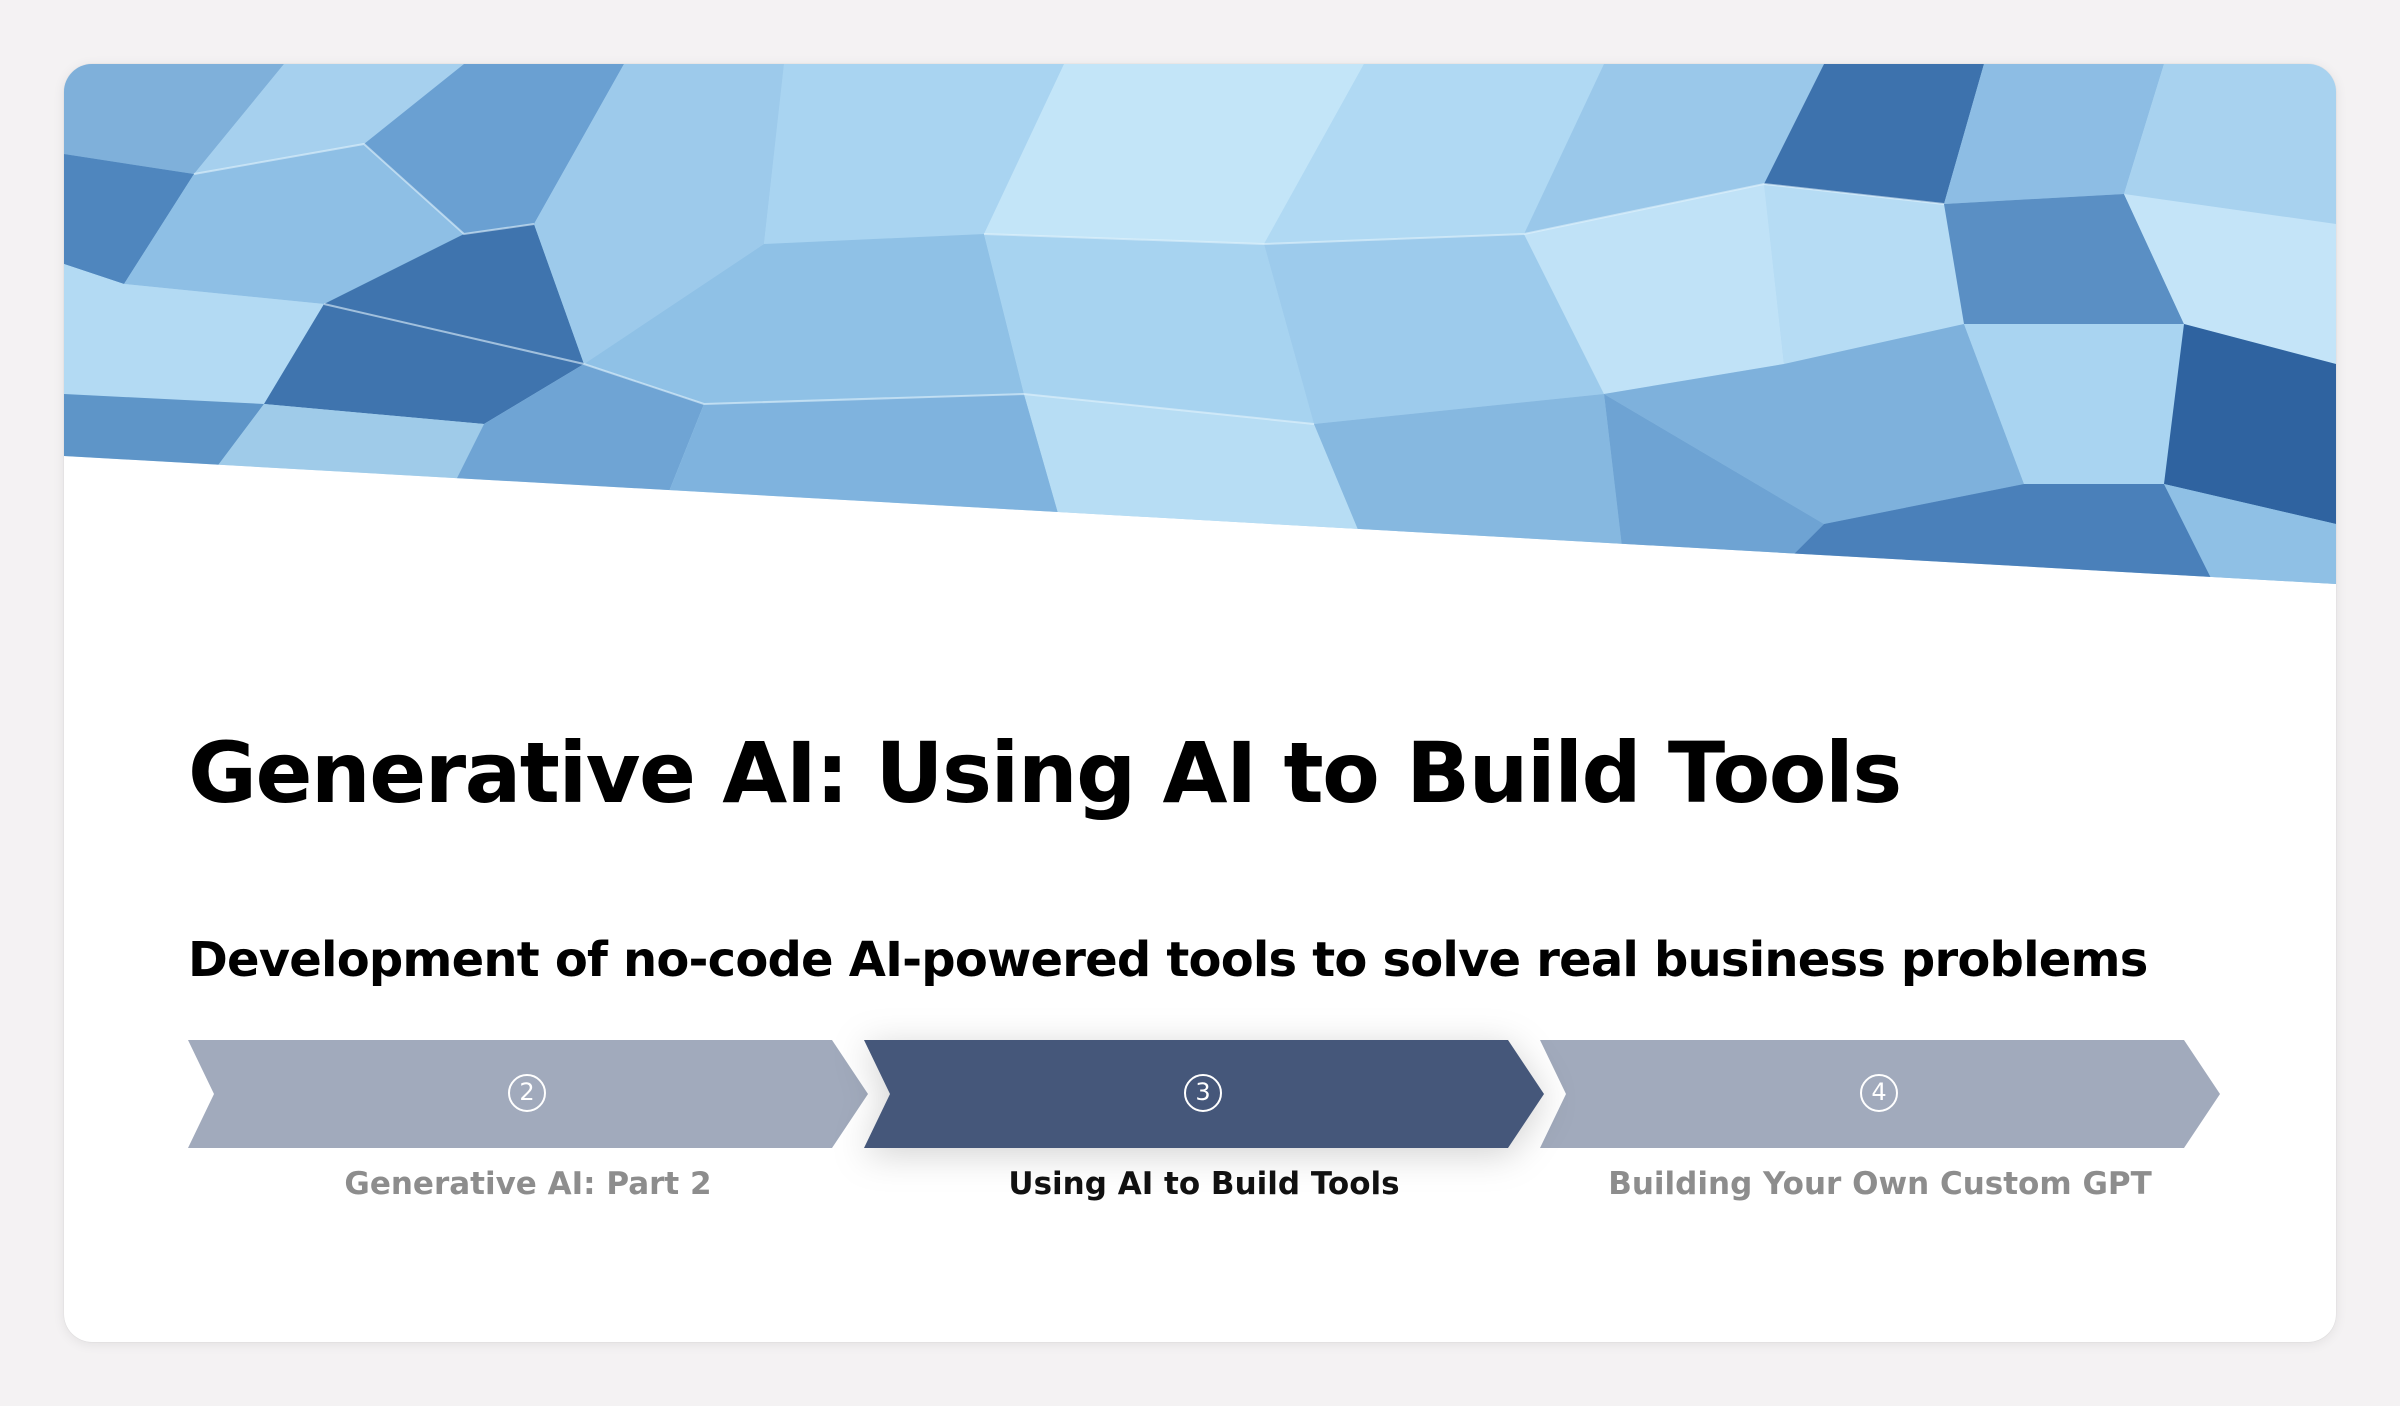 The height and width of the screenshot is (1406, 2400). I want to click on step-number-circle: 2, so click(527, 1093).